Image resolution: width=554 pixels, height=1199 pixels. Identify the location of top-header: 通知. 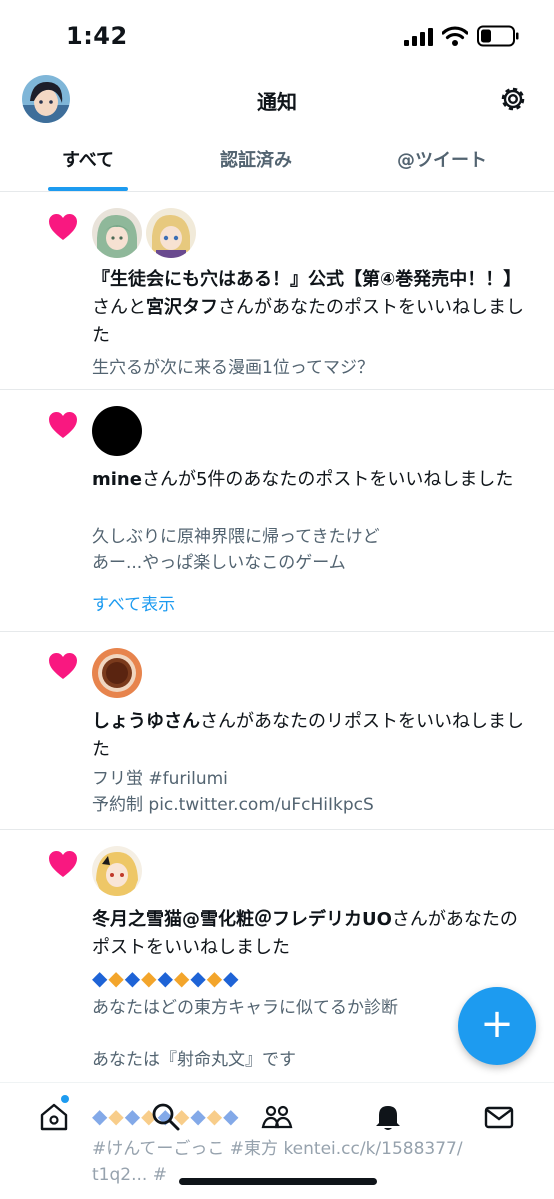
(277, 99).